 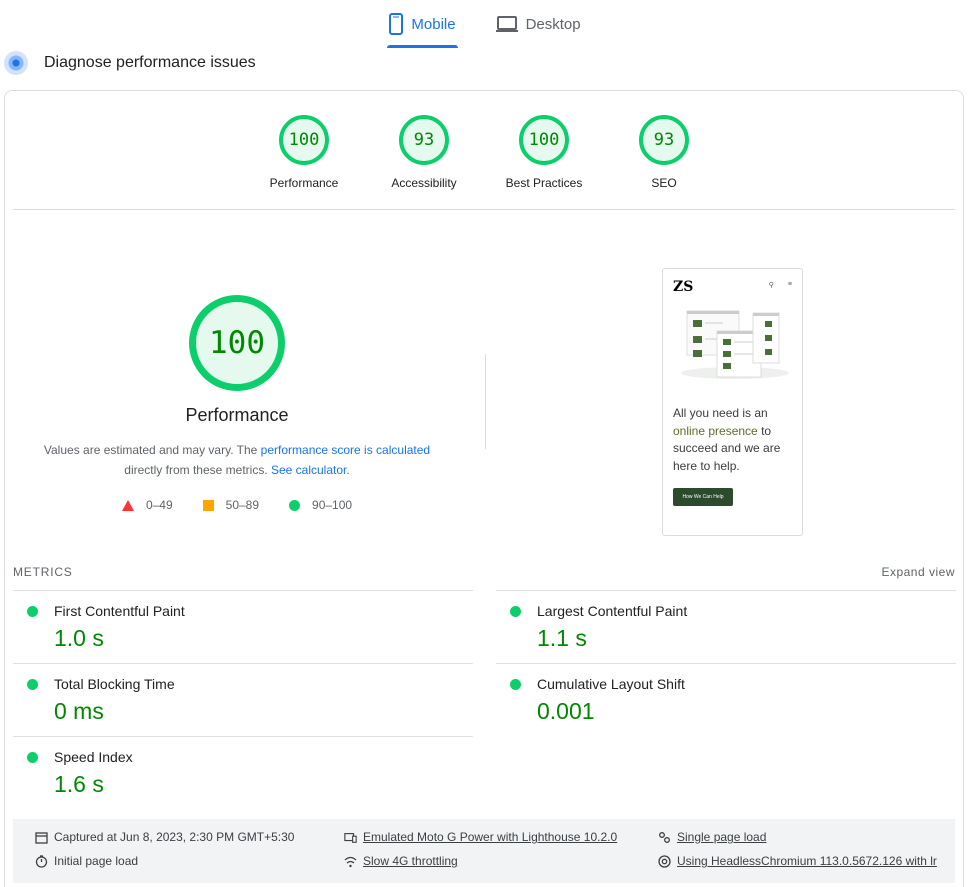 I want to click on gauge-accessibility: 93 Accessibility, so click(x=424, y=152).